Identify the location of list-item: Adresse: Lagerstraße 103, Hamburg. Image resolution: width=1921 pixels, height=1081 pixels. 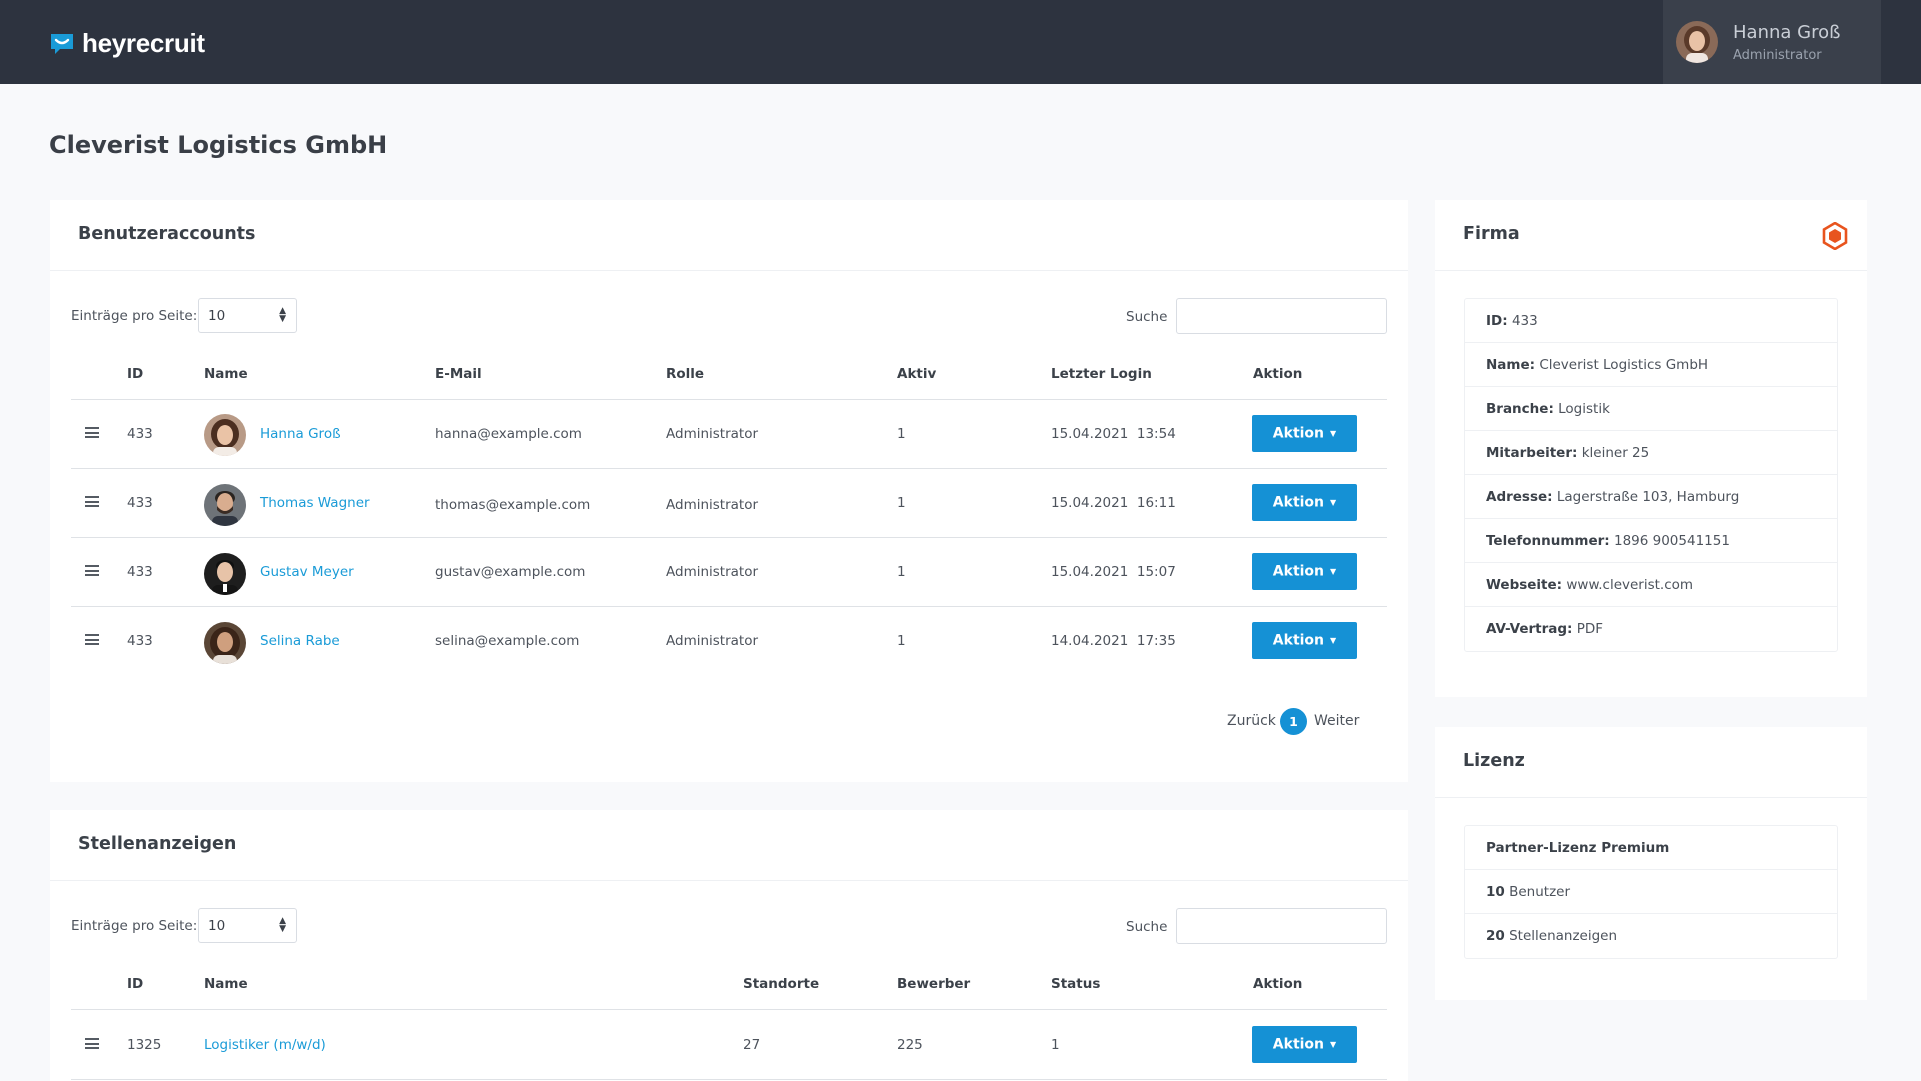
(1651, 497).